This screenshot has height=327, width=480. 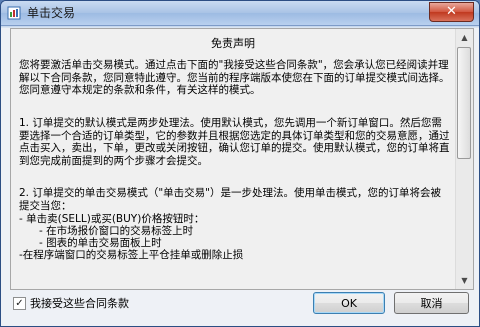 I want to click on scroll-down-arrow-icon: ▼, so click(x=464, y=280).